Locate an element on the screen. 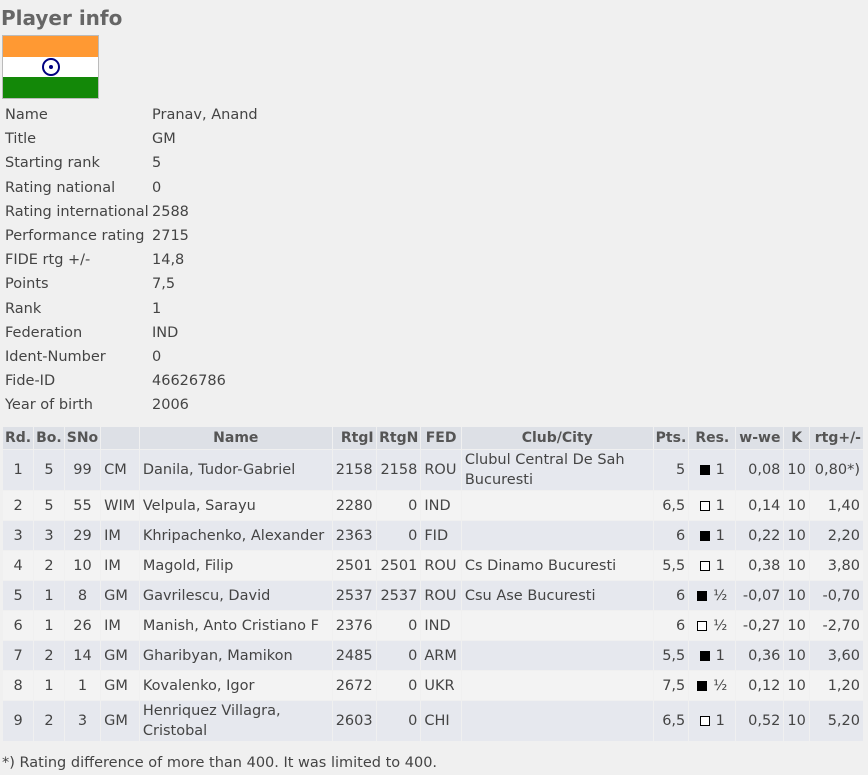  w-we-cell: 0,22 is located at coordinates (760, 535).